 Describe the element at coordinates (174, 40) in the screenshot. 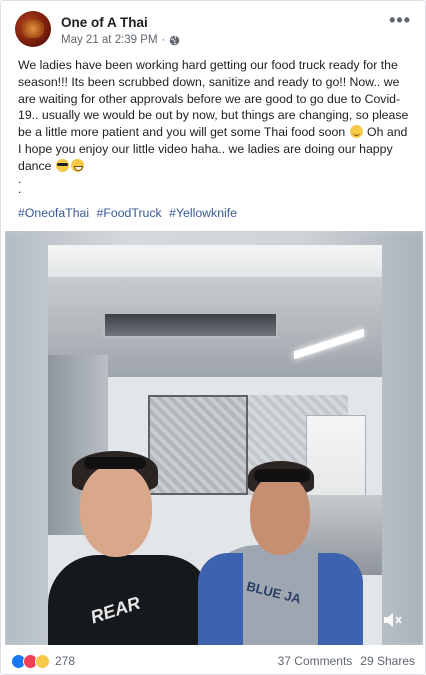

I see `globe-icon` at that location.